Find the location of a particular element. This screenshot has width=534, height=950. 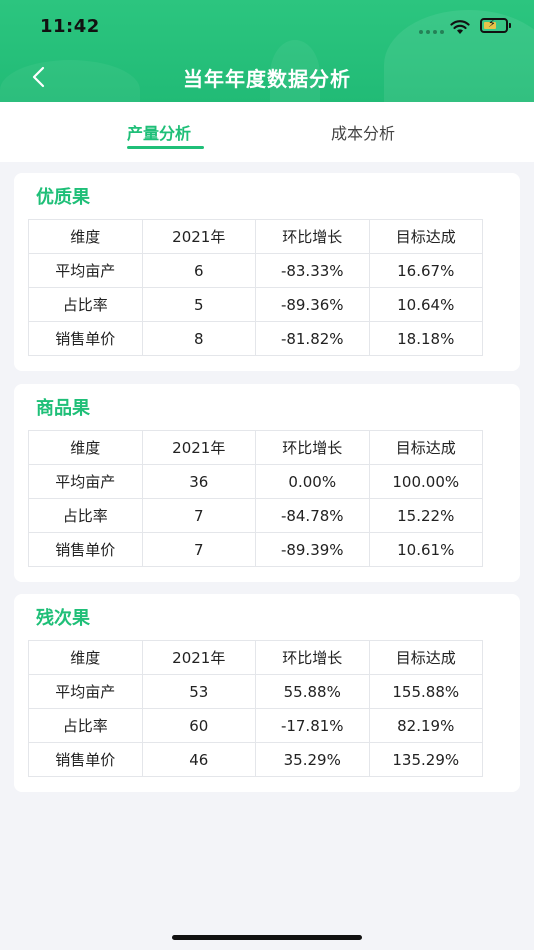

tab-bar: 产量分析 成本分析 is located at coordinates (267, 132).